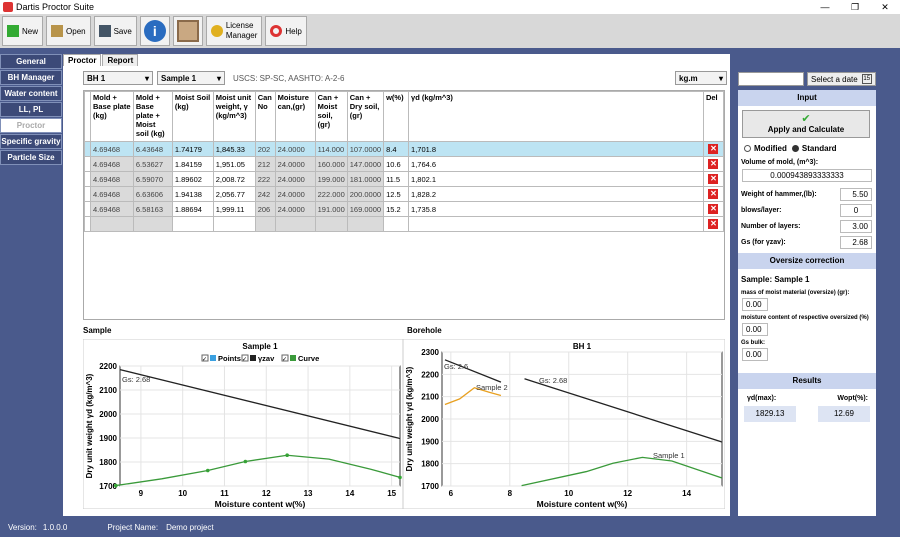 The width and height of the screenshot is (900, 537). Describe the element at coordinates (266, 358) in the screenshot. I see `legend-label: γzav` at that location.